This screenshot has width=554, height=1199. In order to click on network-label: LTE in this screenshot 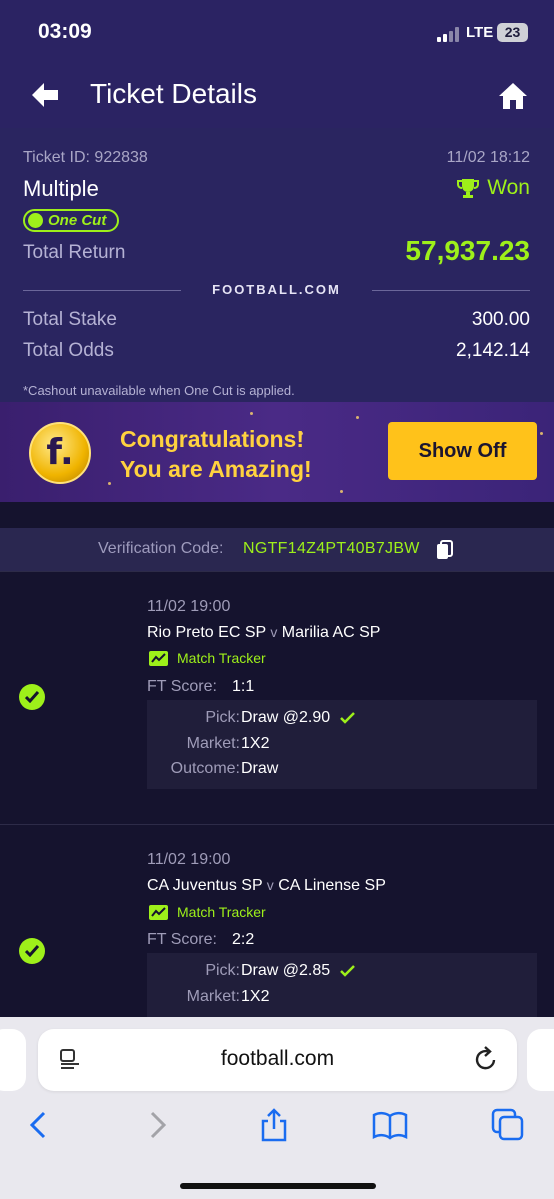, I will do `click(480, 32)`.